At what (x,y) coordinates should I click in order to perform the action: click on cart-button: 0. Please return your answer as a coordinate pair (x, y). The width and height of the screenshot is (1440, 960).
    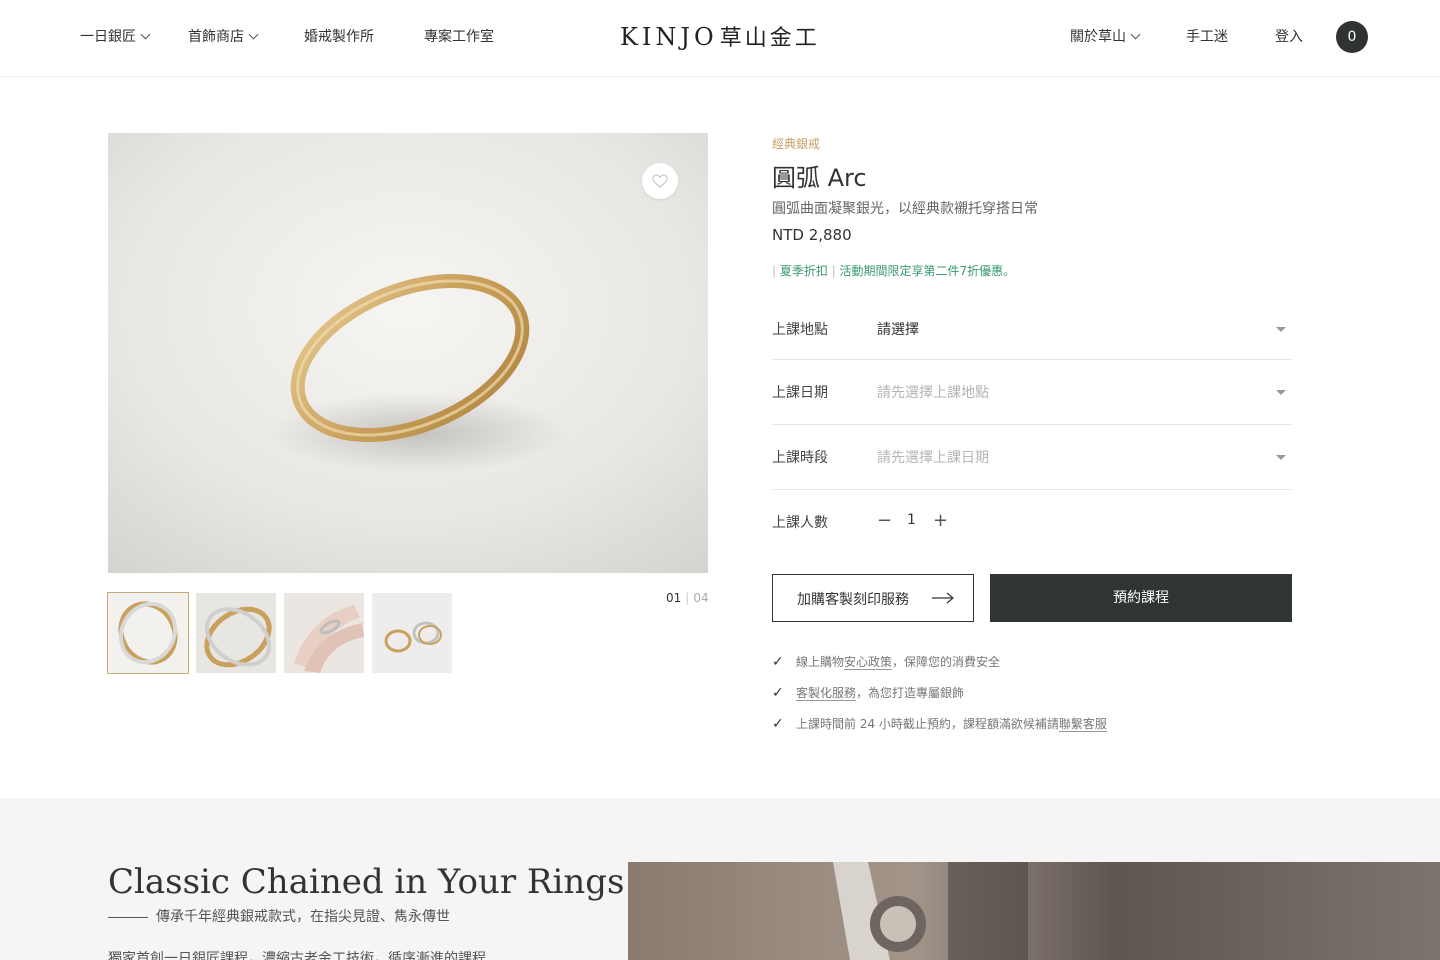
    Looking at the image, I should click on (1352, 37).